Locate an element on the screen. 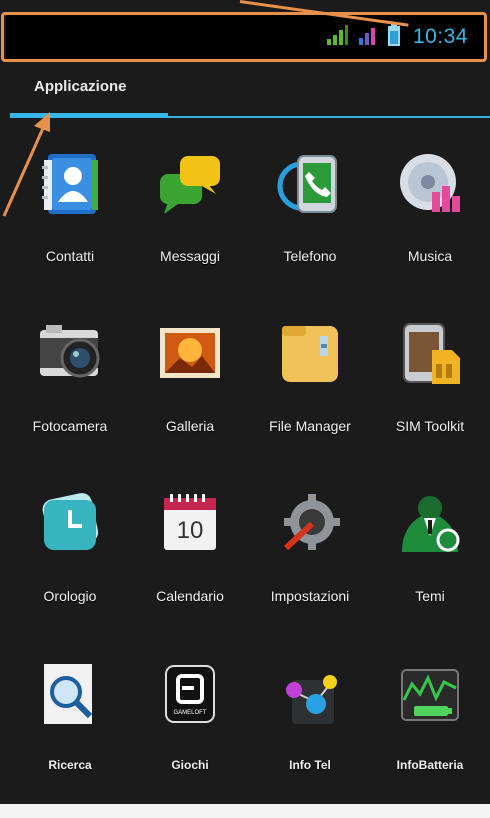 This screenshot has width=490, height=818. app-galleria: Galleria is located at coordinates (190, 393).